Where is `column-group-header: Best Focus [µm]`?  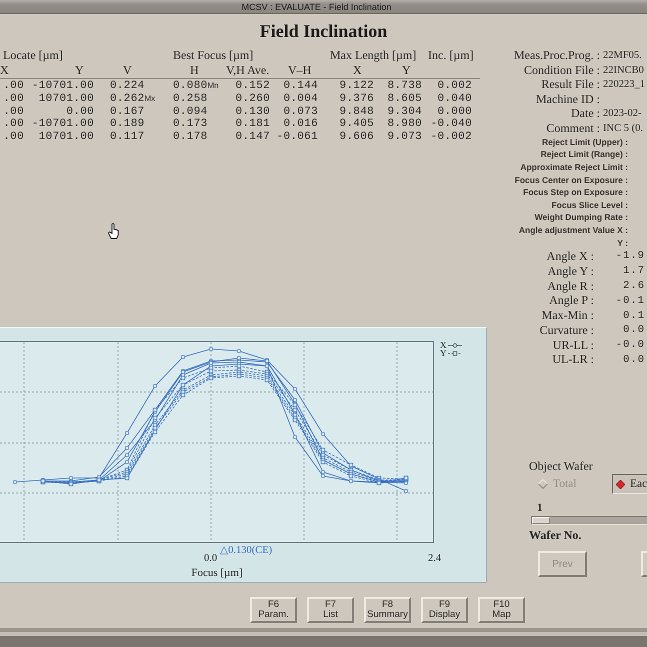 column-group-header: Best Focus [µm] is located at coordinates (213, 55).